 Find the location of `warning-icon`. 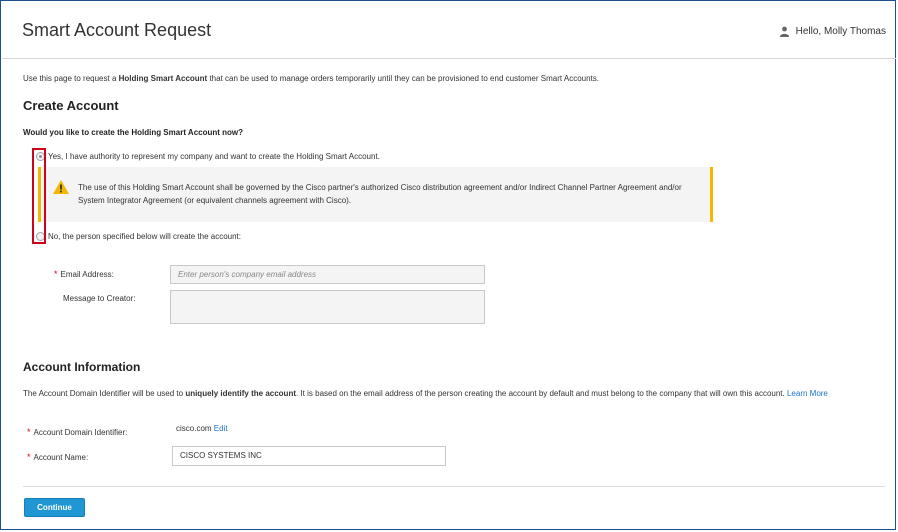

warning-icon is located at coordinates (61, 187).